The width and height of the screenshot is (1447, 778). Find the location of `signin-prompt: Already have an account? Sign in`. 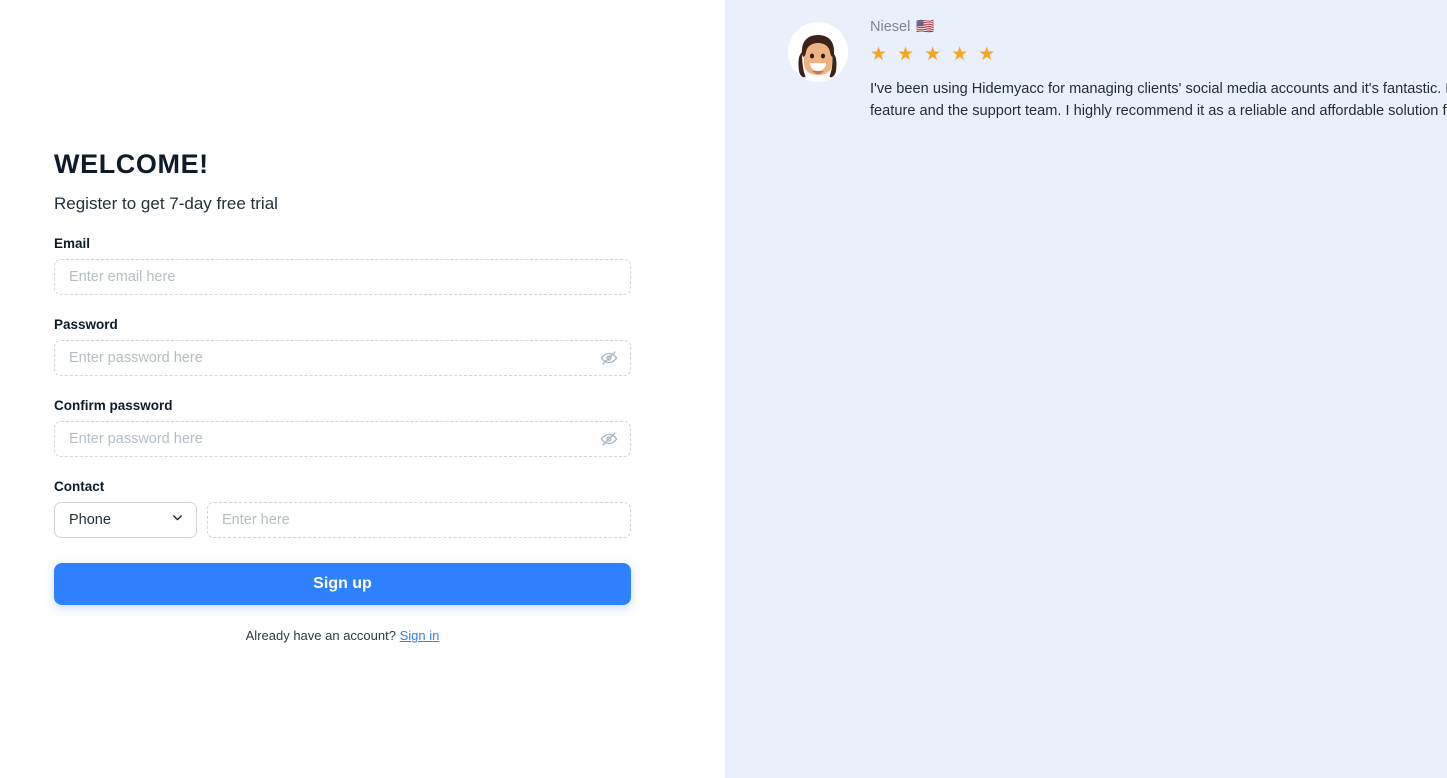

signin-prompt: Already have an account? Sign in is located at coordinates (342, 635).